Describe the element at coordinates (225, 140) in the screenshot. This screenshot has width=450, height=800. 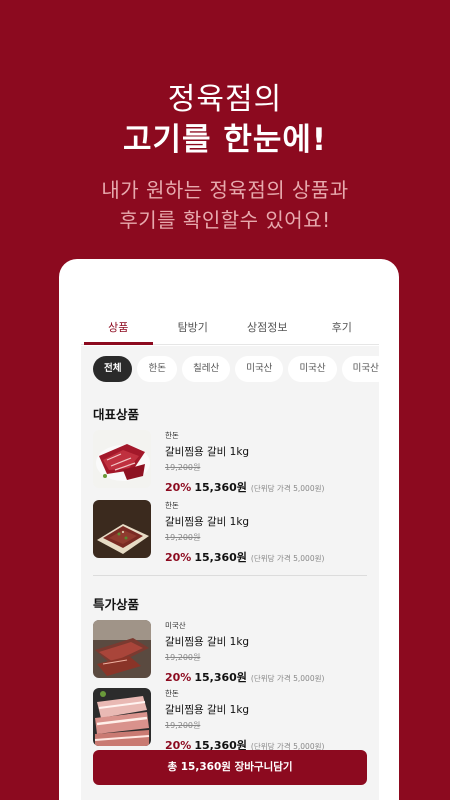
I see `hero-title-line2: 고기를 한눈에!` at that location.